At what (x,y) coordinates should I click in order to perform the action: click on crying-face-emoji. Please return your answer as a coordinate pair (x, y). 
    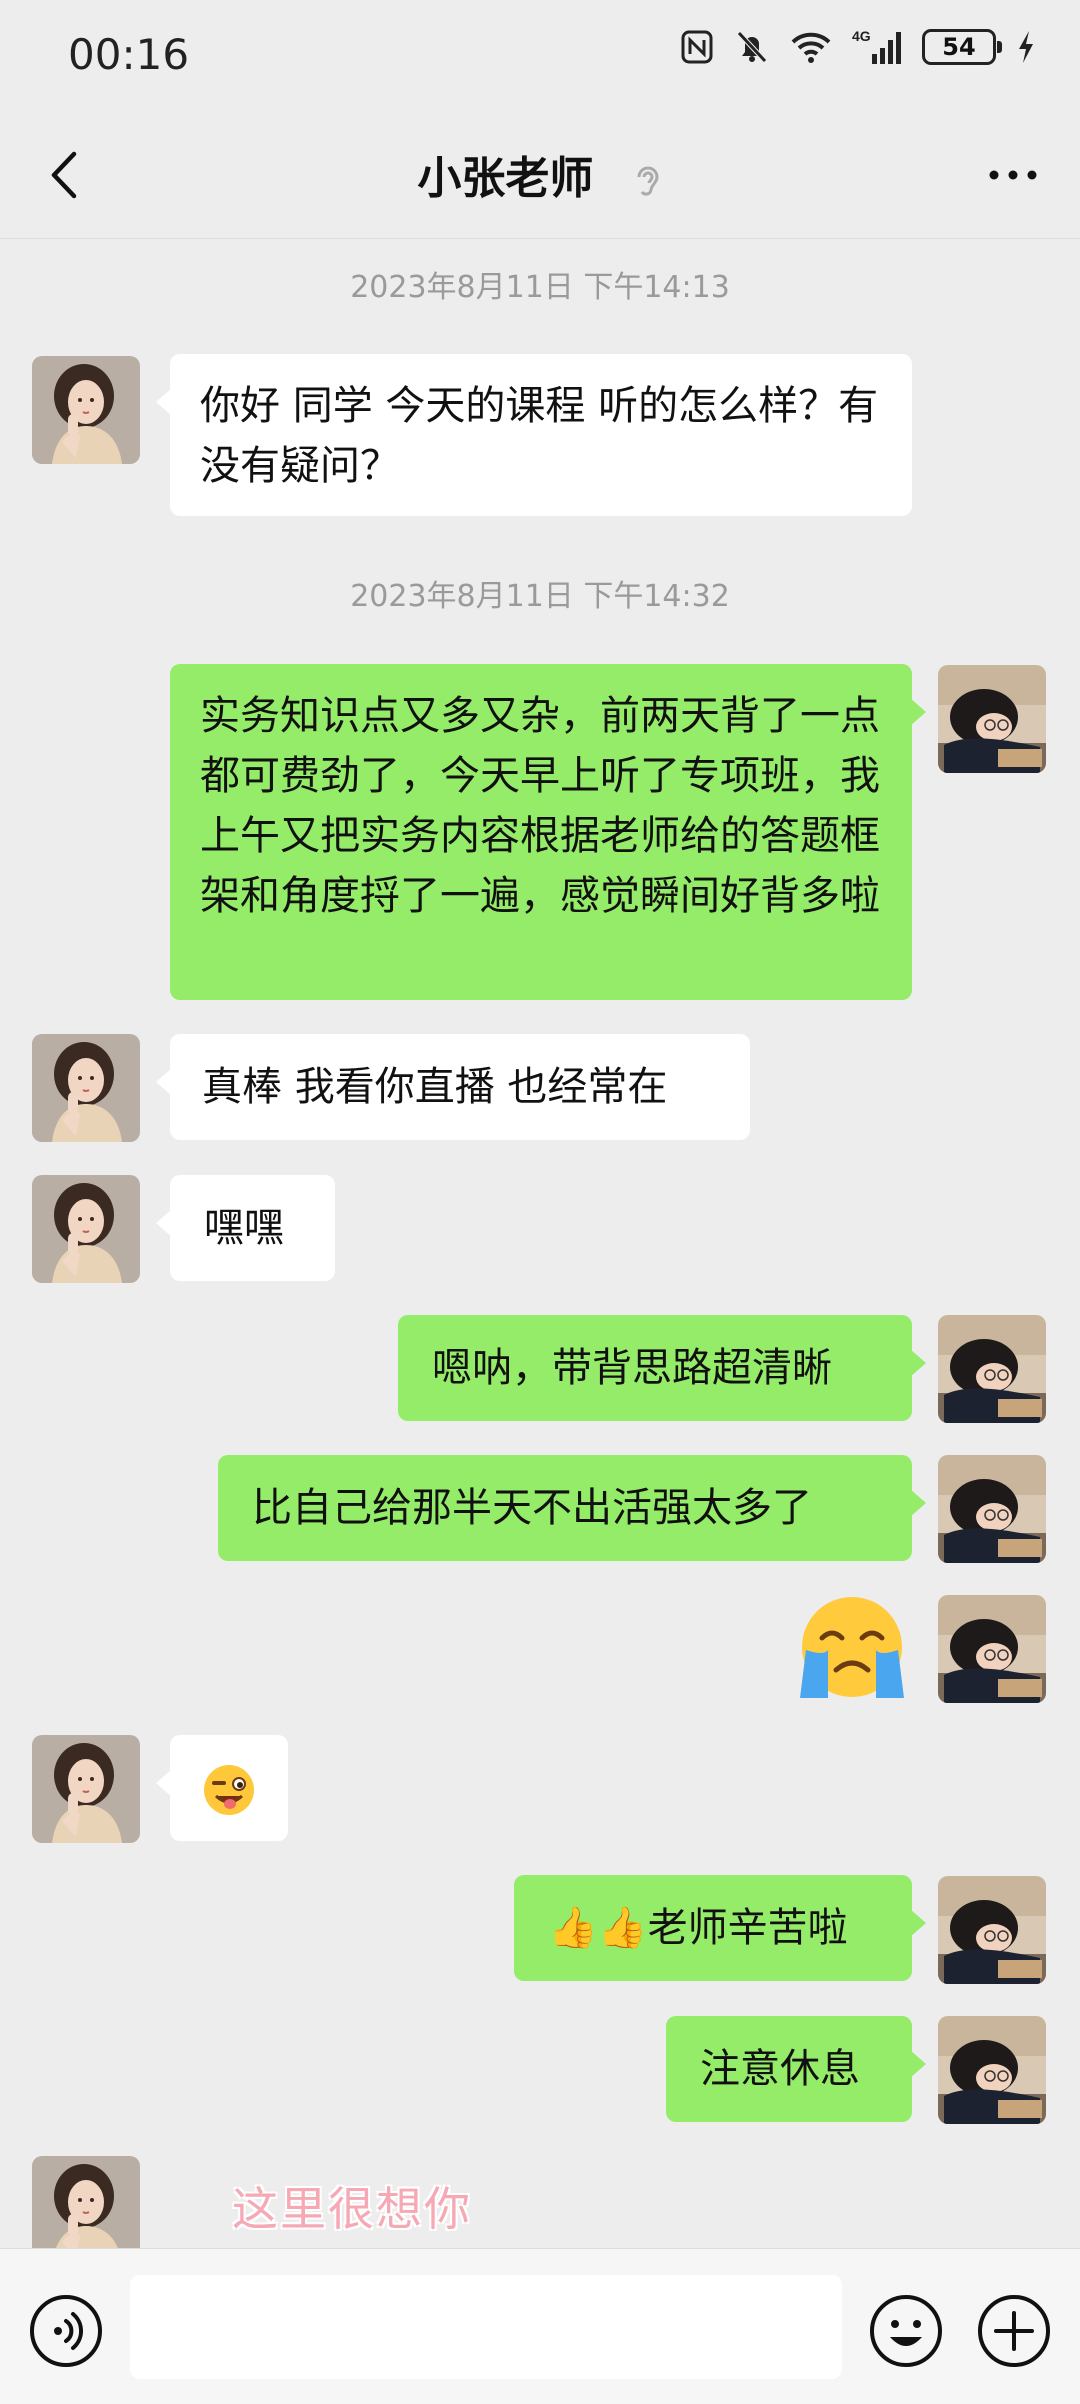
    Looking at the image, I should click on (851, 1647).